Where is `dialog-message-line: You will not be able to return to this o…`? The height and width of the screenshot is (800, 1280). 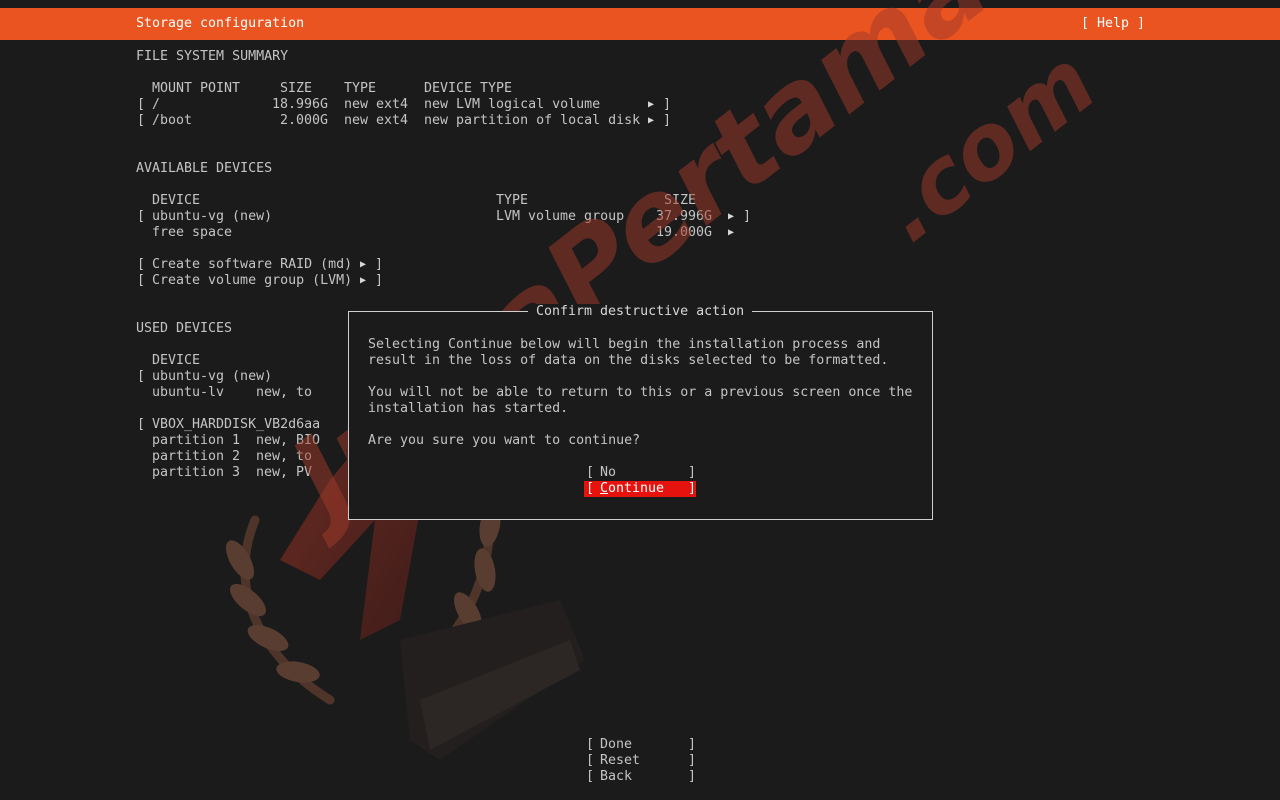 dialog-message-line: You will not be able to return to this o… is located at coordinates (640, 392).